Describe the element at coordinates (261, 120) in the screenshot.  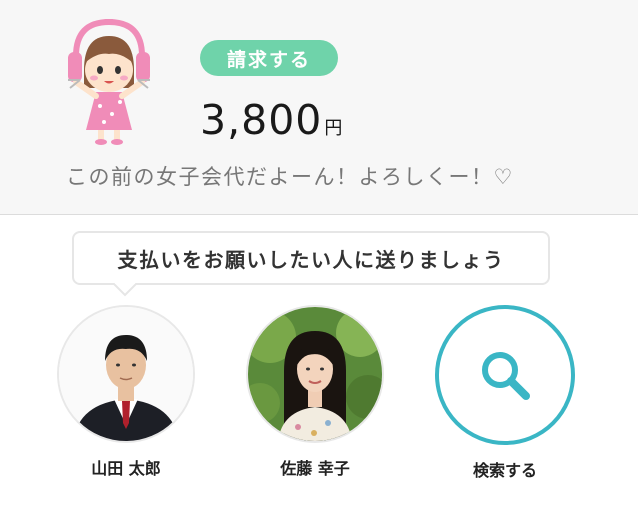
I see `amount-value: 3,800` at that location.